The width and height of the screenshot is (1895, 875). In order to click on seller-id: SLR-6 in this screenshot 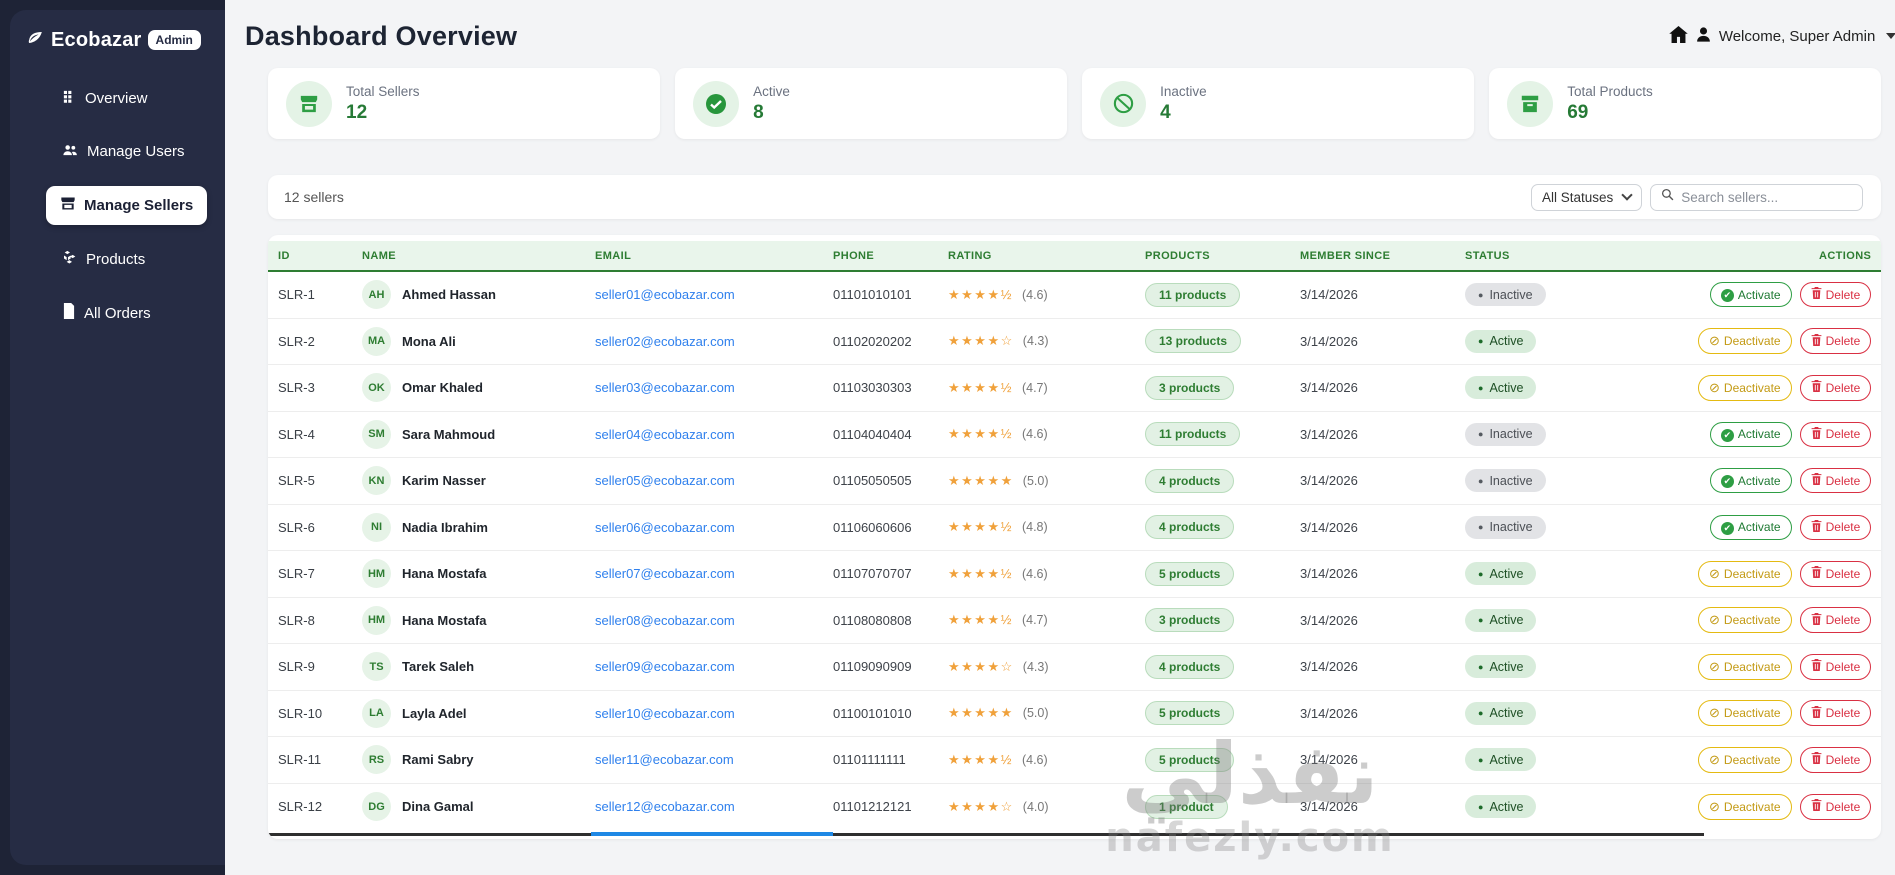, I will do `click(296, 527)`.